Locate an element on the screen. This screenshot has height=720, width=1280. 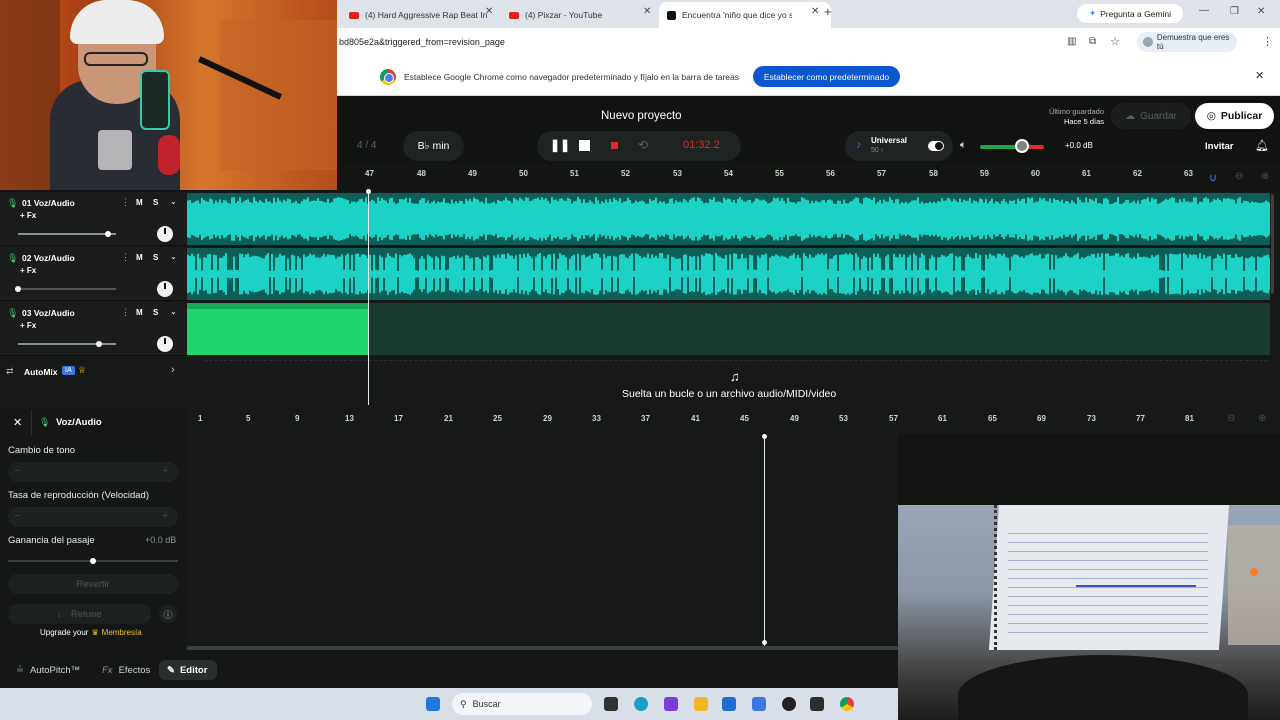
playhead is located at coordinates (368, 298).